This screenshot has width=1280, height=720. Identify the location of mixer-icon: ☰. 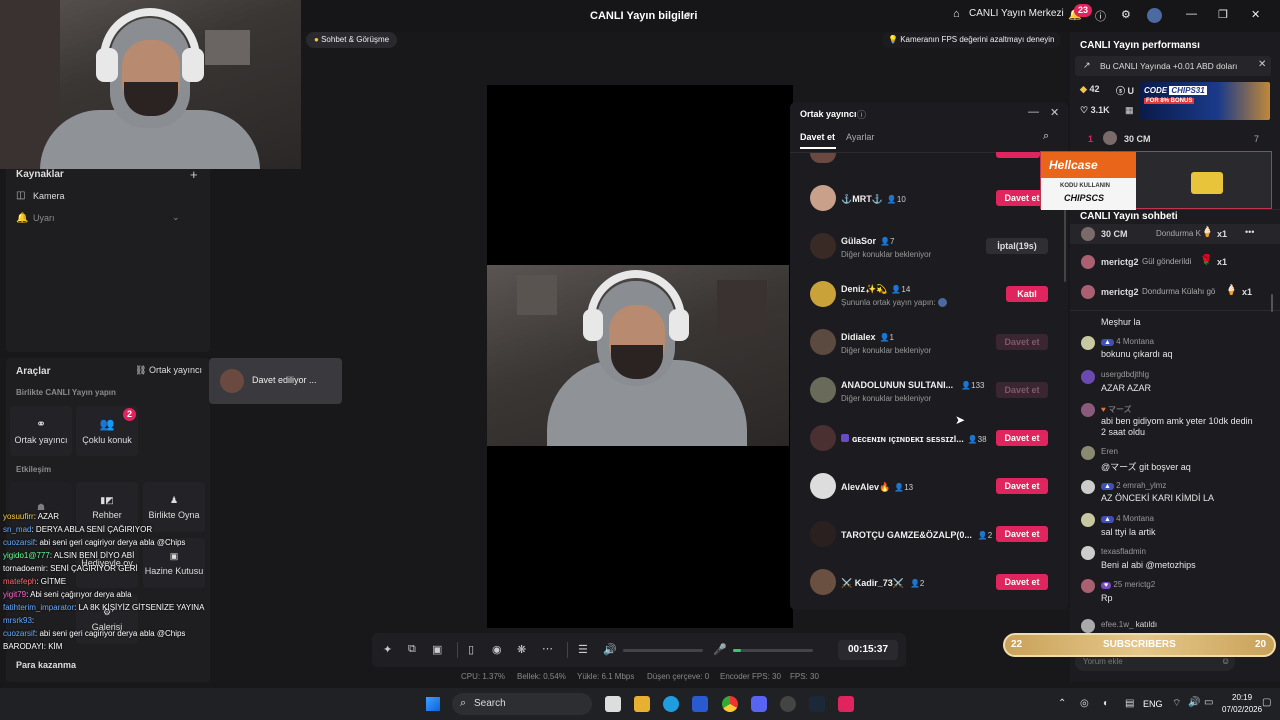
(583, 649).